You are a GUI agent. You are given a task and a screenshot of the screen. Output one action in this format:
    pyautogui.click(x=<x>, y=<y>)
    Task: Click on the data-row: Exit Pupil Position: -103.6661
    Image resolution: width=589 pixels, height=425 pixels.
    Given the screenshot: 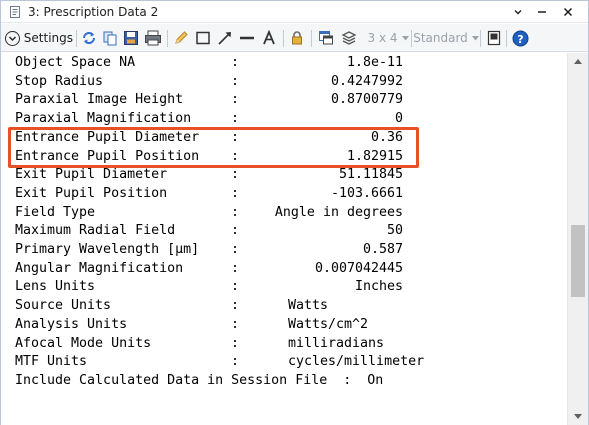 What is the action you would take?
    pyautogui.click(x=225, y=193)
    